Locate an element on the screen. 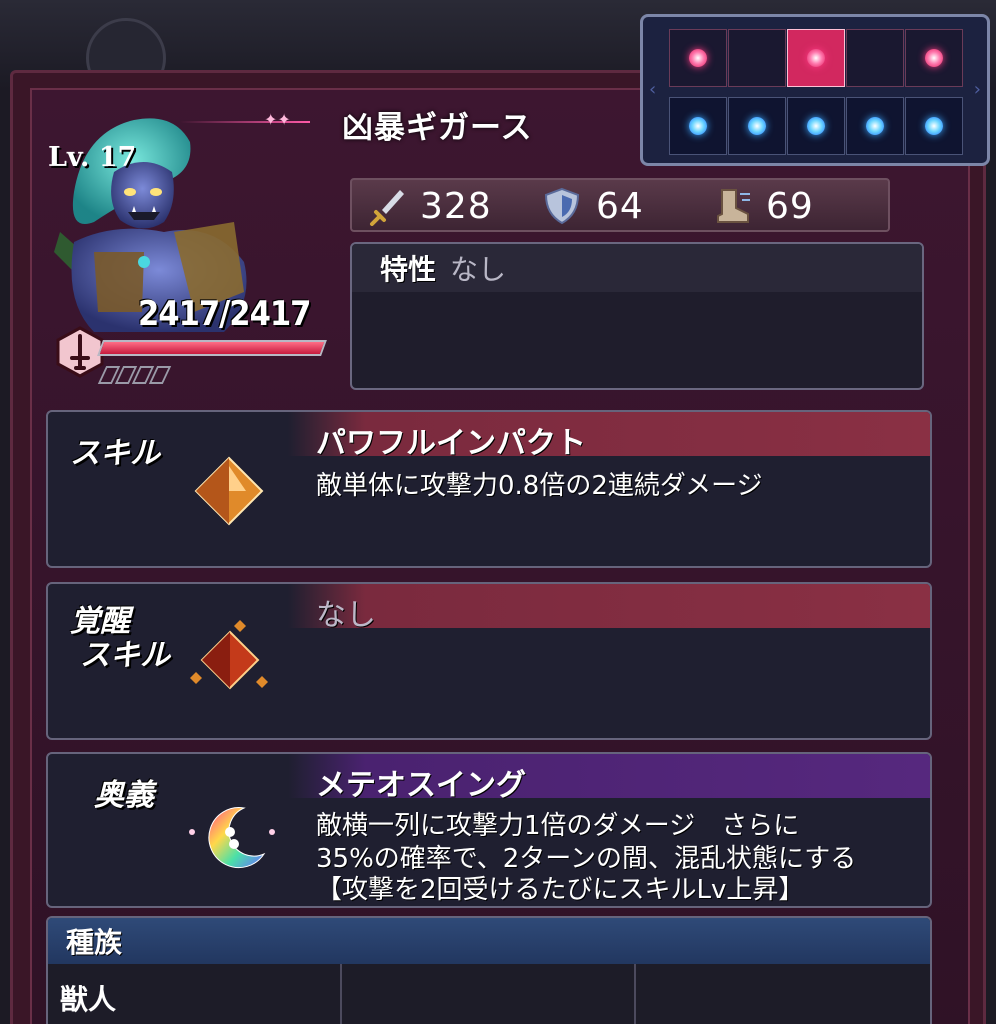  boot-icon is located at coordinates (733, 206).